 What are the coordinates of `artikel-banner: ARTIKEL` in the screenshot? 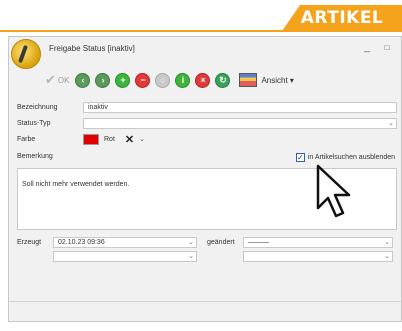 It's located at (342, 18).